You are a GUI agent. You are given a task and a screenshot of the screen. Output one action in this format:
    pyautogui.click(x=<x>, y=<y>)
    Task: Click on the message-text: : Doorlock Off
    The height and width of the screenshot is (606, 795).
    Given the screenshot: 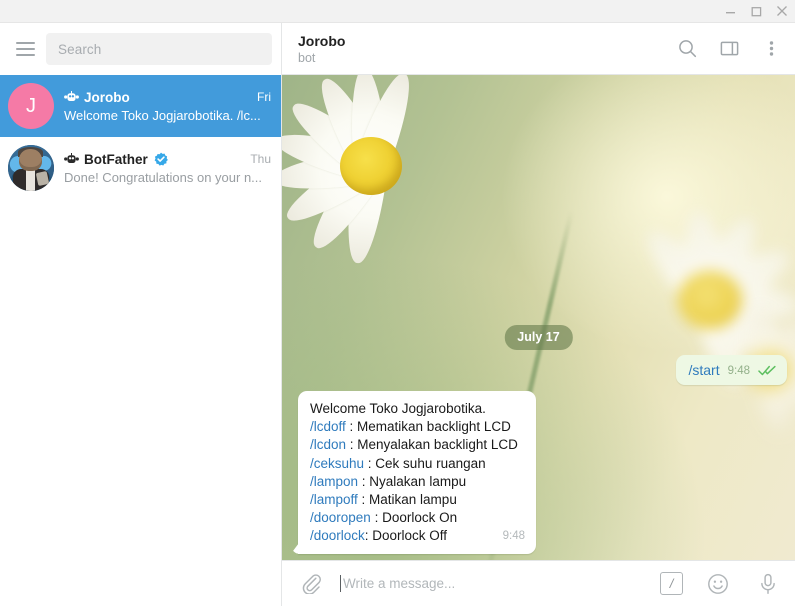 What is the action you would take?
    pyautogui.click(x=406, y=536)
    